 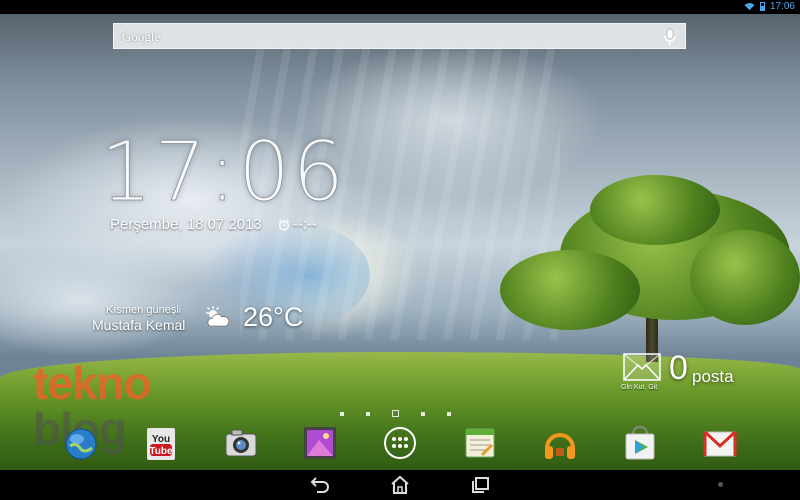 I want to click on wifi-icon, so click(x=749, y=7).